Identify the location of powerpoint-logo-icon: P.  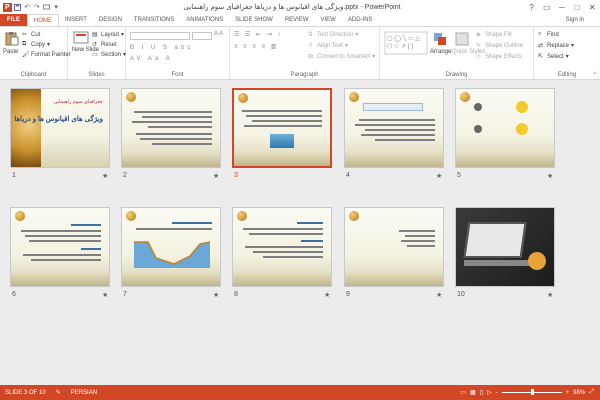
(7, 7).